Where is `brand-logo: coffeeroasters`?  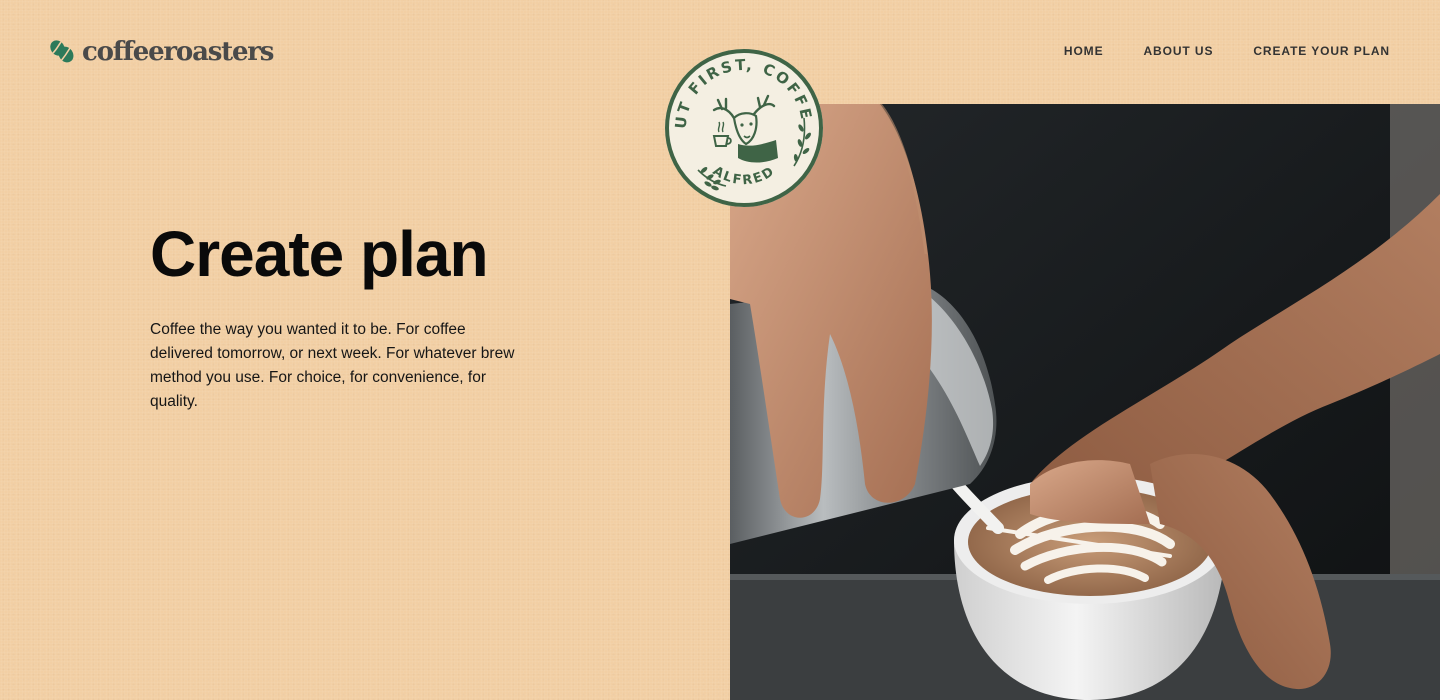 brand-logo: coffeeroasters is located at coordinates (161, 52).